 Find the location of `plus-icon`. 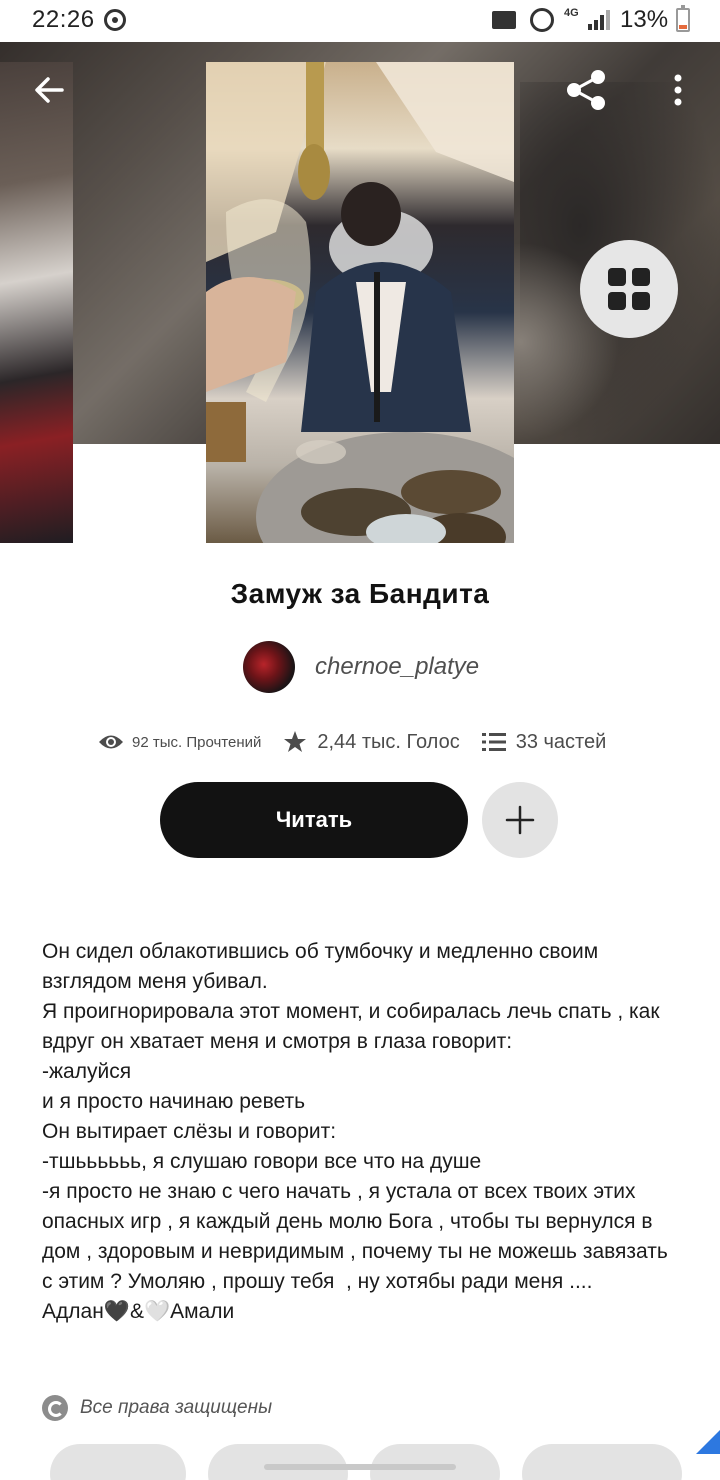

plus-icon is located at coordinates (520, 820).